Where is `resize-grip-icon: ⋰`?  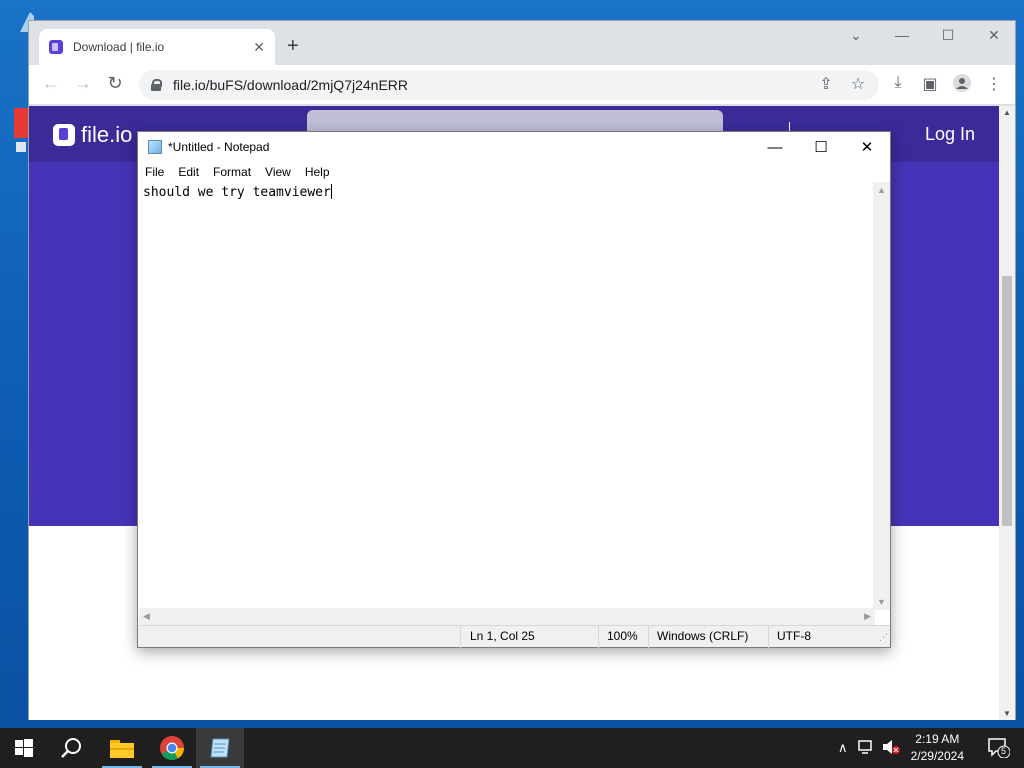 resize-grip-icon: ⋰ is located at coordinates (883, 637).